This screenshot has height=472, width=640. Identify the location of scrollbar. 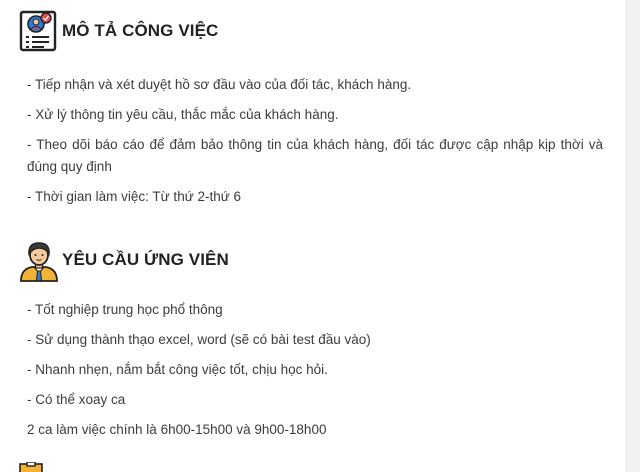
(633, 236).